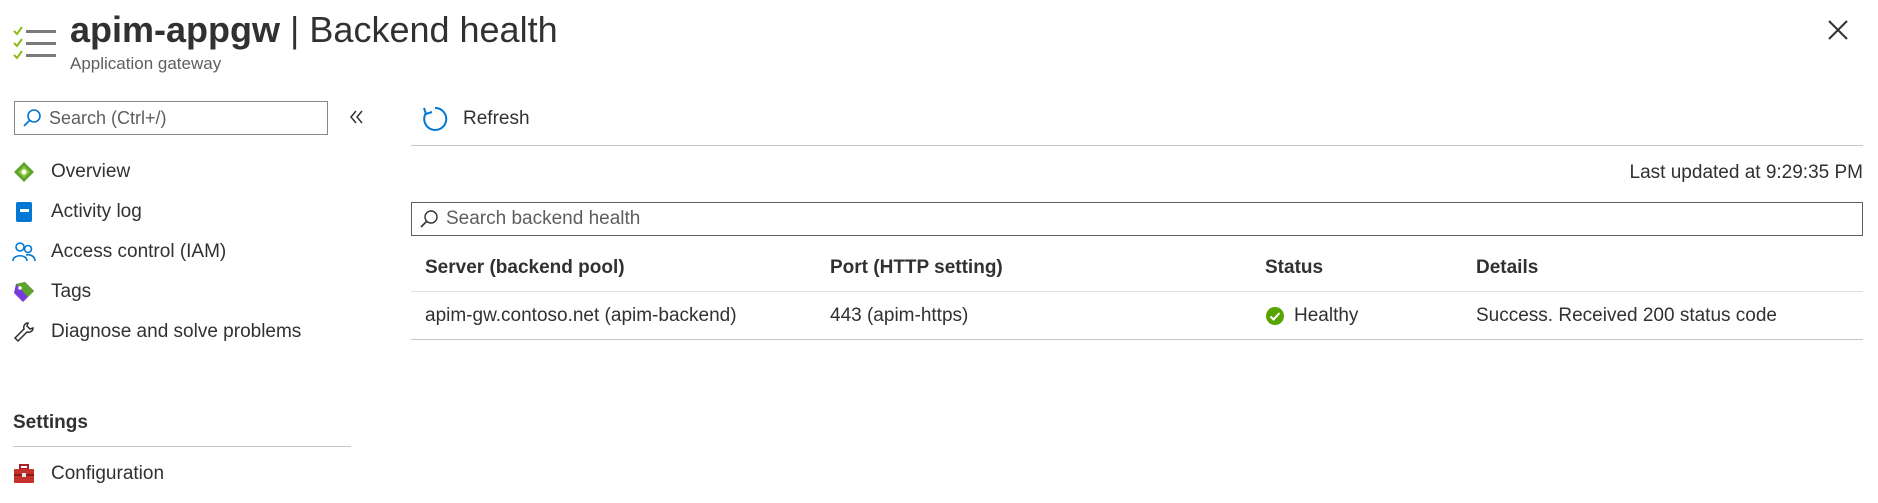 This screenshot has height=503, width=1878. I want to click on nav-item-access-control: Access control (IAM), so click(119, 252).